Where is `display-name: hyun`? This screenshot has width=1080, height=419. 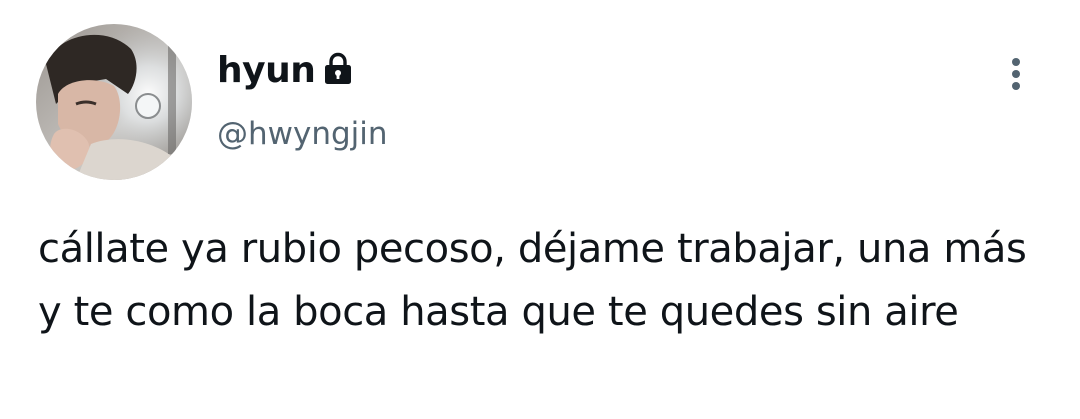 display-name: hyun is located at coordinates (266, 71).